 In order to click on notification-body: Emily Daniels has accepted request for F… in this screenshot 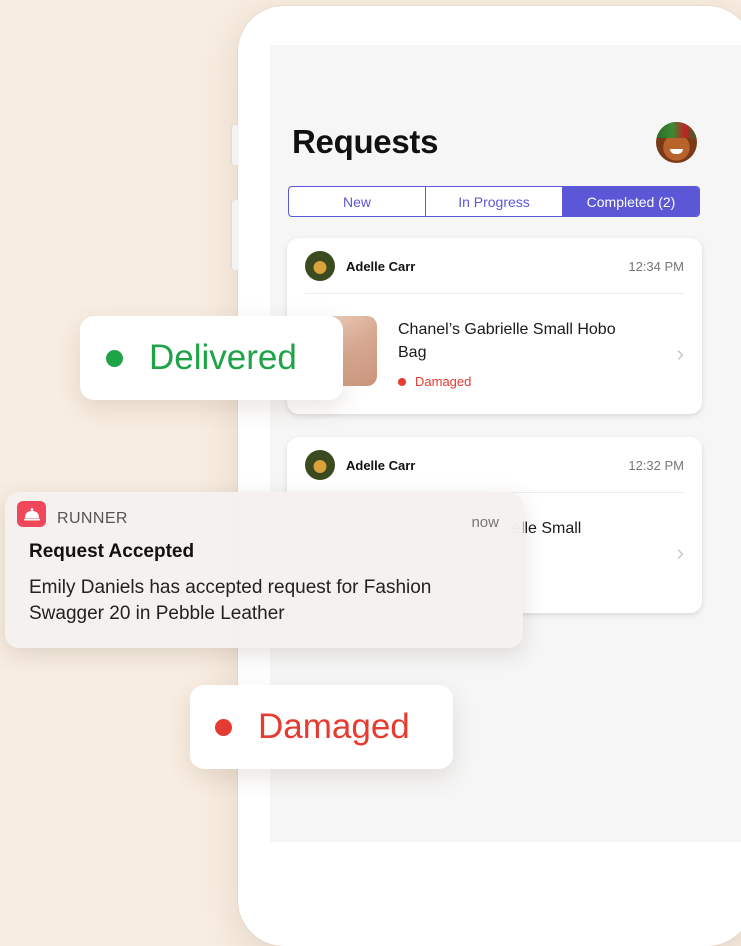, I will do `click(230, 600)`.